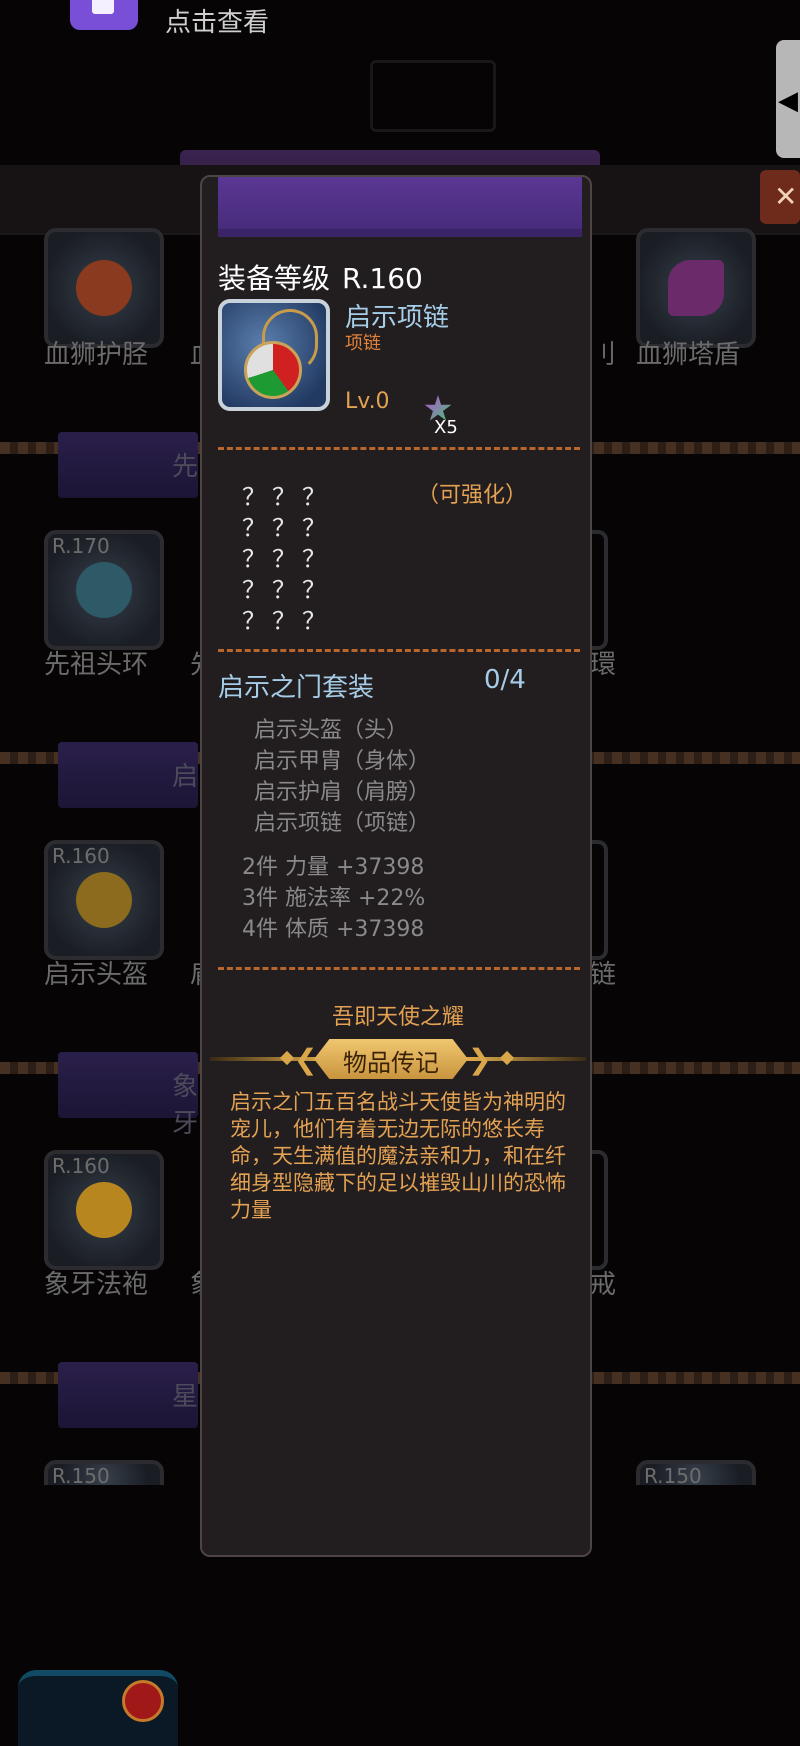 This screenshot has height=1746, width=800. I want to click on lore-tab: 物品传记, so click(391, 1059).